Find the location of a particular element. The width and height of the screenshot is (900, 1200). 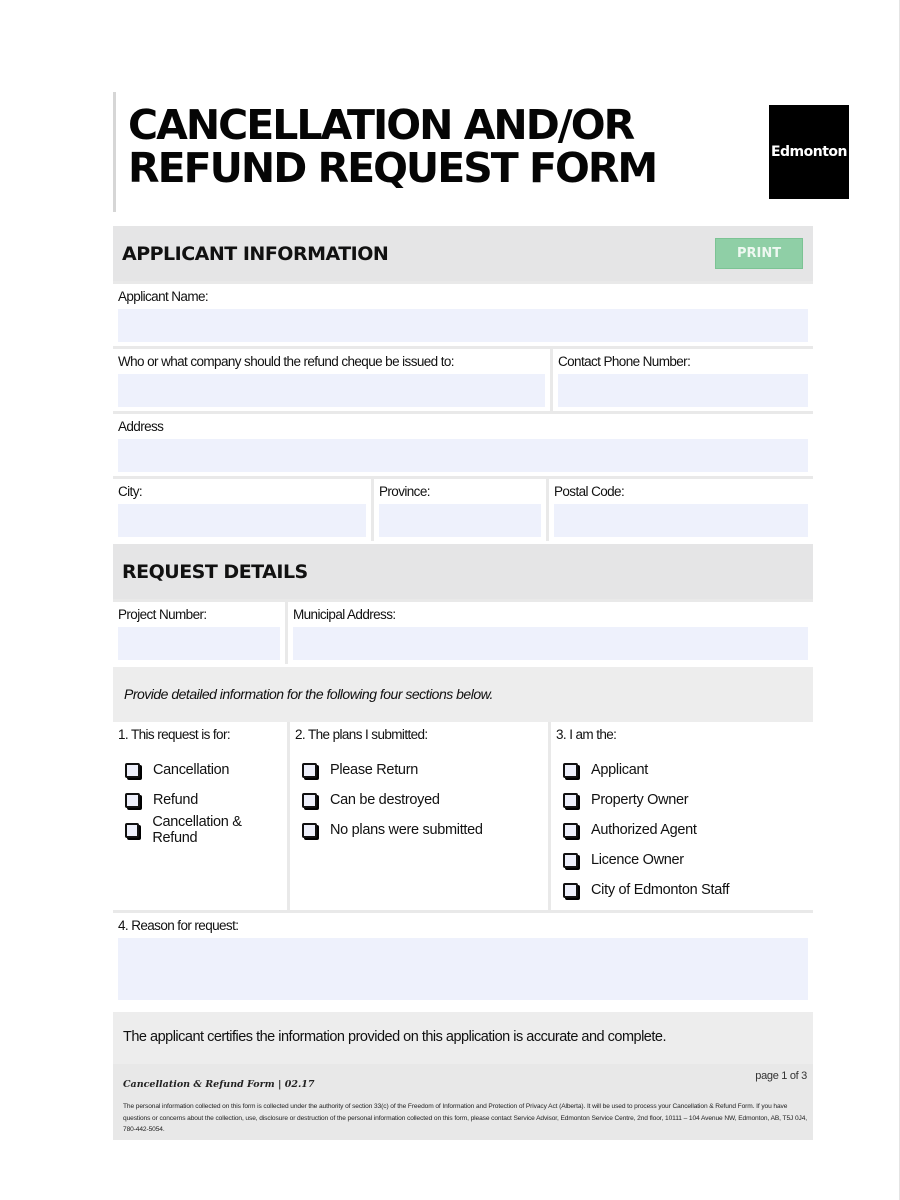

postal-code-label: Postal Code: is located at coordinates (589, 491).